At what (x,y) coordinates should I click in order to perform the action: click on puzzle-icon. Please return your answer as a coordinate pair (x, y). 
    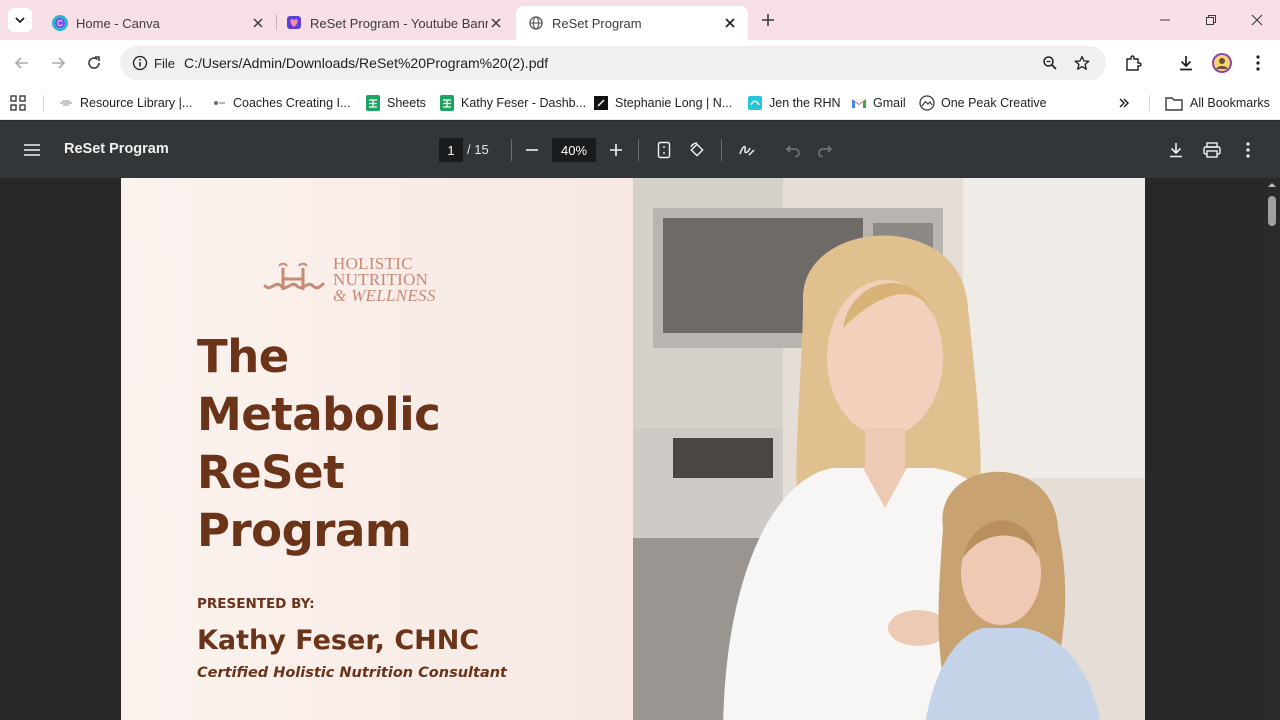
    Looking at the image, I should click on (1134, 63).